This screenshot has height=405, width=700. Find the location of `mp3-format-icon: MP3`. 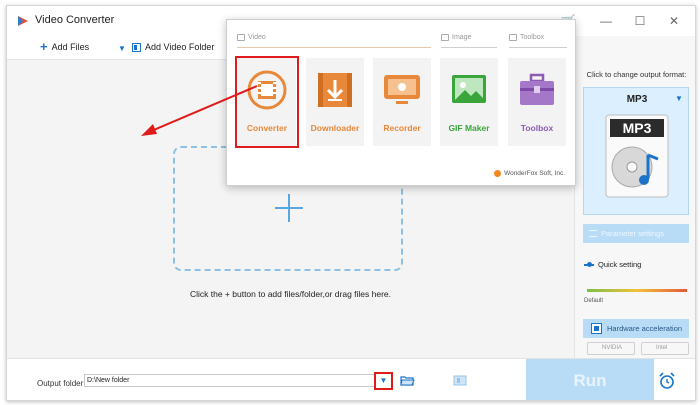

mp3-format-icon: MP3 is located at coordinates (637, 156).